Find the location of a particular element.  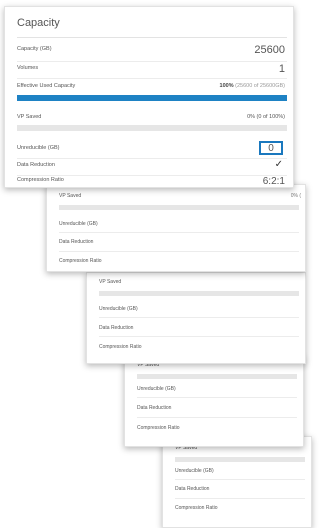

vp-saved-row: VP Saved 0% ( is located at coordinates (180, 198).